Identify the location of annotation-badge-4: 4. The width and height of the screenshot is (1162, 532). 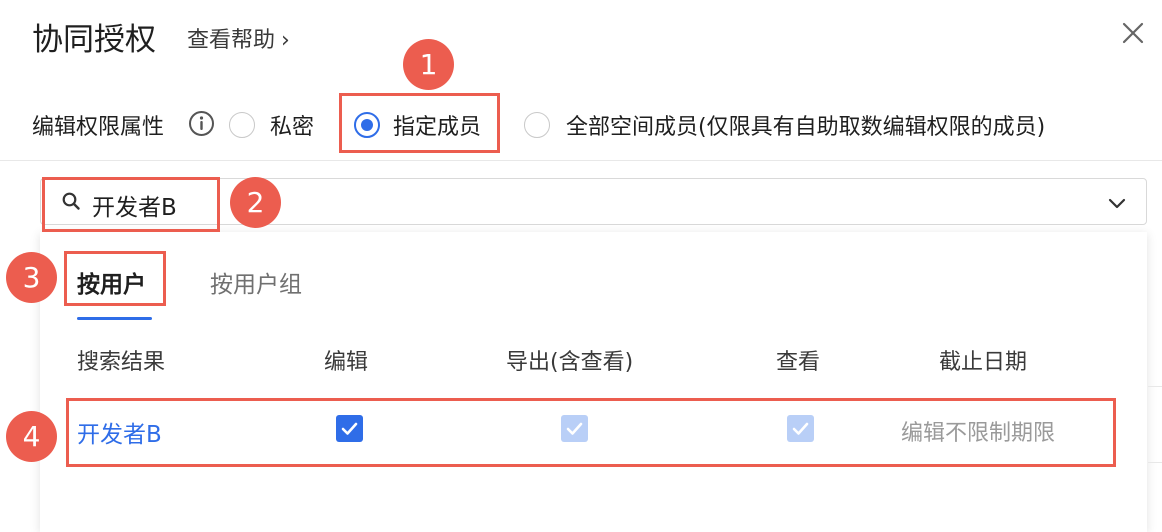
(31, 436).